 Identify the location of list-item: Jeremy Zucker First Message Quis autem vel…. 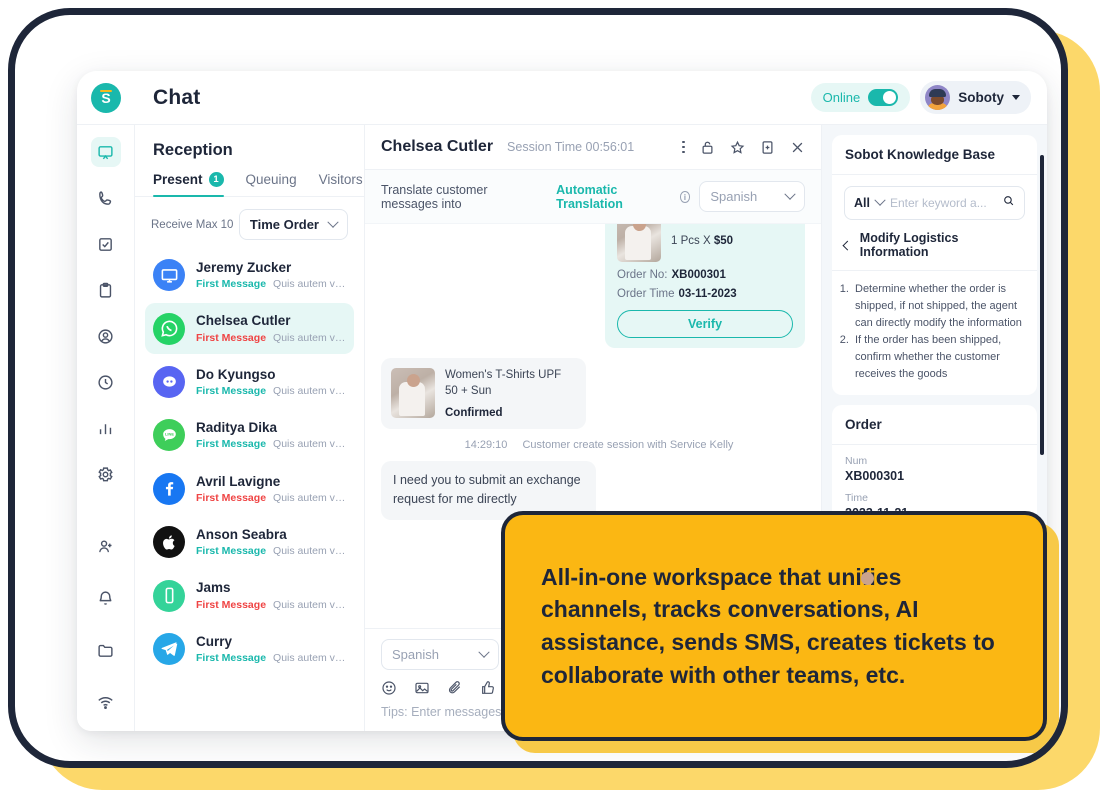
(249, 275).